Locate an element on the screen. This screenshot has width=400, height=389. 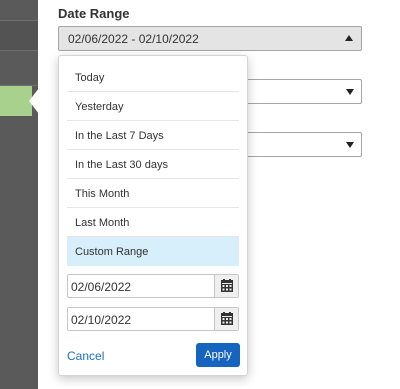
option-yesterday: Yesterday is located at coordinates (153, 106).